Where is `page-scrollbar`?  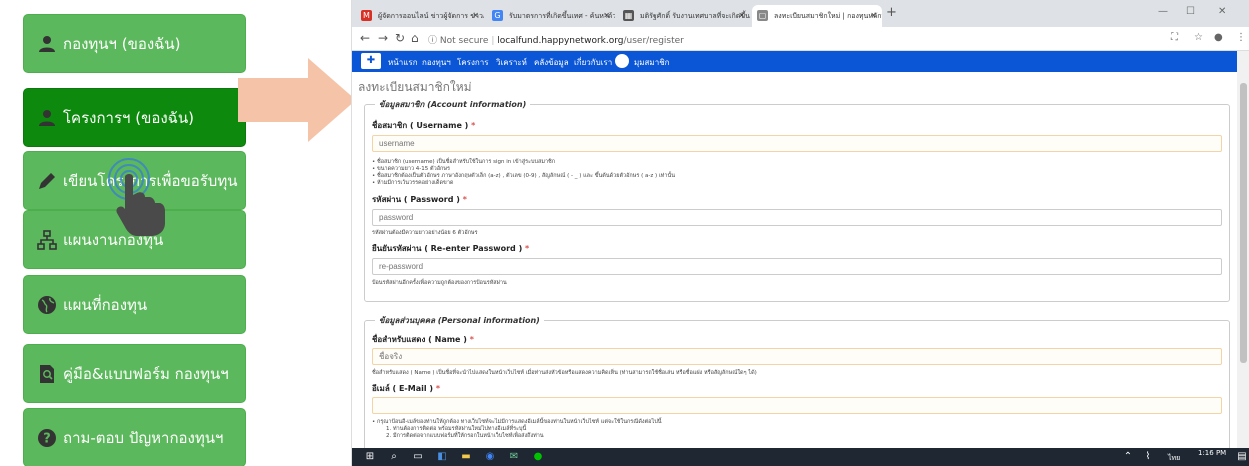 page-scrollbar is located at coordinates (1243, 249).